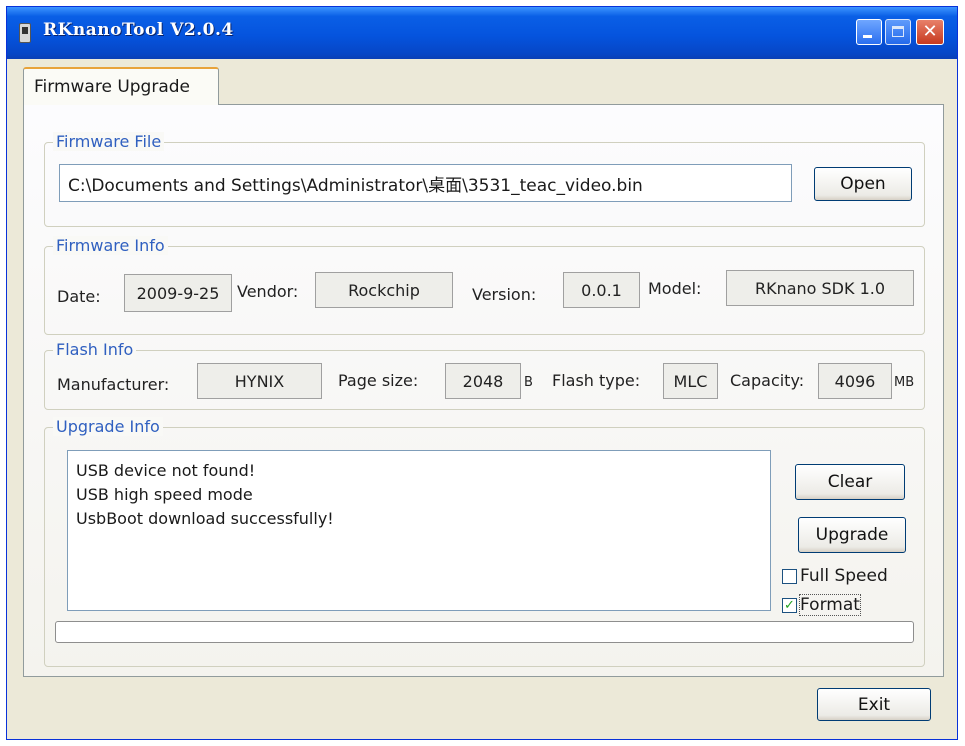 Image resolution: width=965 pixels, height=746 pixels. I want to click on format-label: Format, so click(830, 605).